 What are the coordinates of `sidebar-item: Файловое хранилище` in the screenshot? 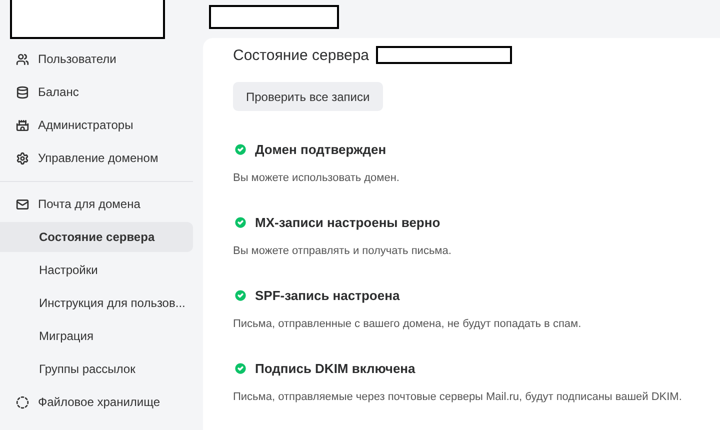 It's located at (96, 402).